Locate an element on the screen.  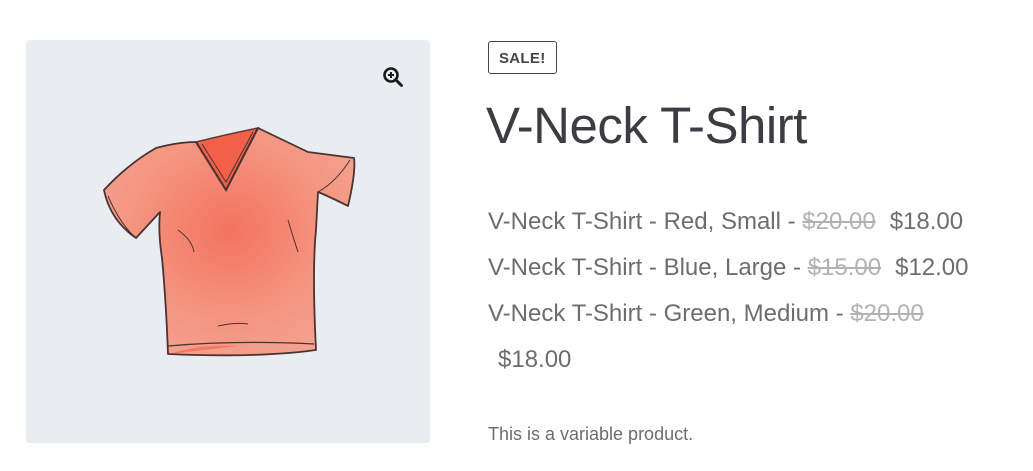
magnifier-zoom-icon is located at coordinates (393, 77).